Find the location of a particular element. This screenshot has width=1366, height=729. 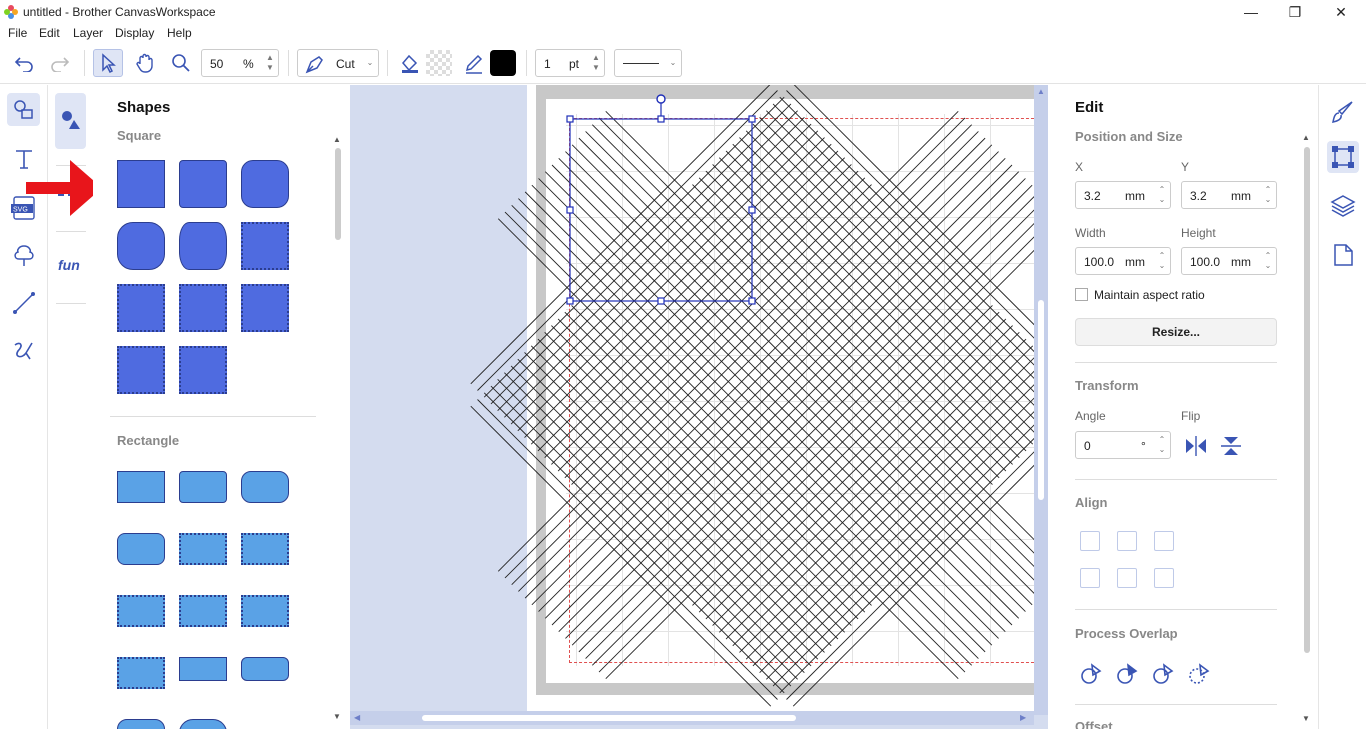

mode-select: Cut ⌄ is located at coordinates (338, 63).